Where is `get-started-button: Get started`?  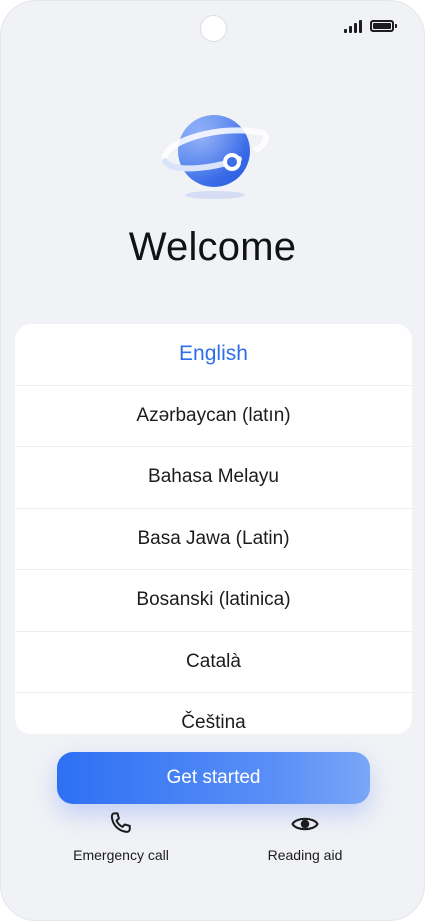
get-started-button: Get started is located at coordinates (213, 778).